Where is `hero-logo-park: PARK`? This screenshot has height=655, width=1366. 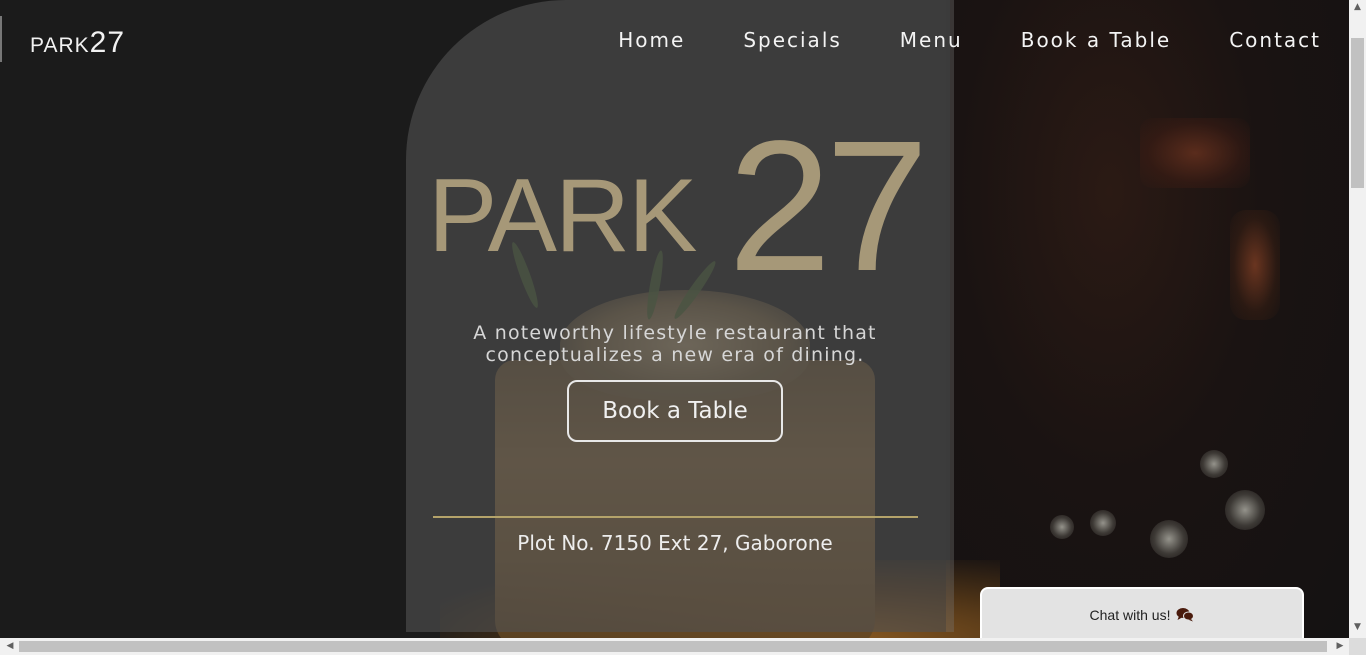 hero-logo-park: PARK is located at coordinates (562, 216).